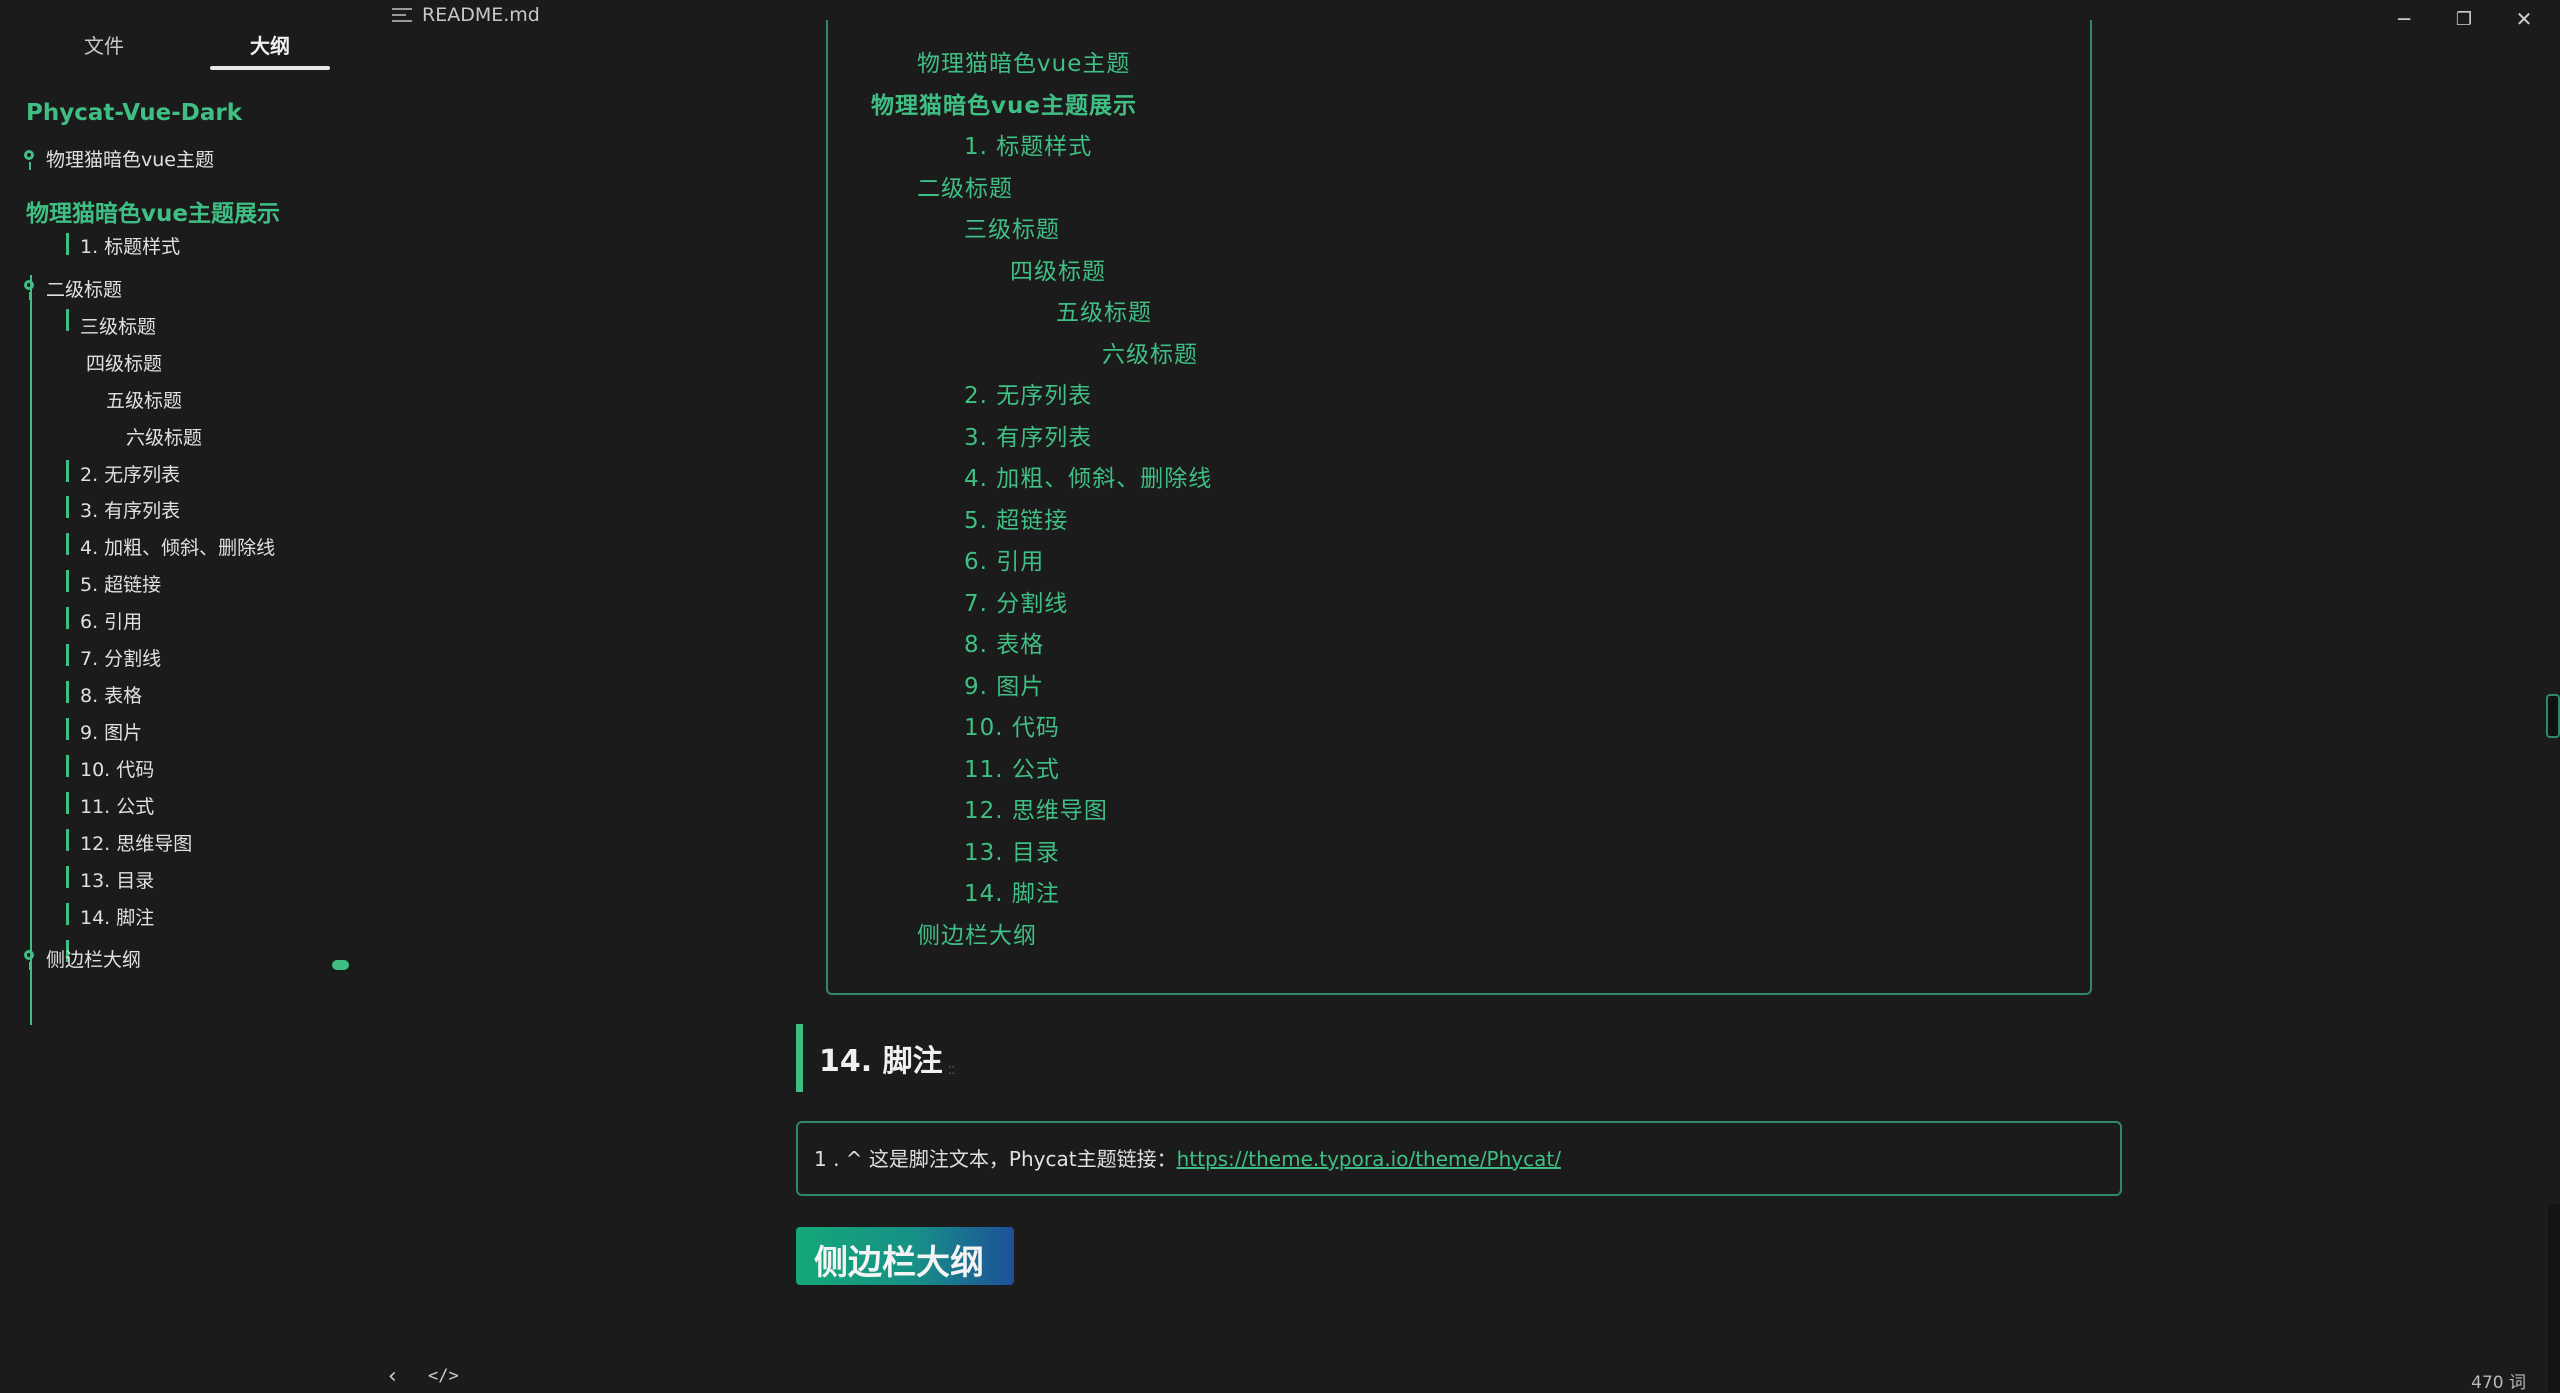 The height and width of the screenshot is (1393, 2560). Describe the element at coordinates (2464, 19) in the screenshot. I see `restore-button: ❐` at that location.